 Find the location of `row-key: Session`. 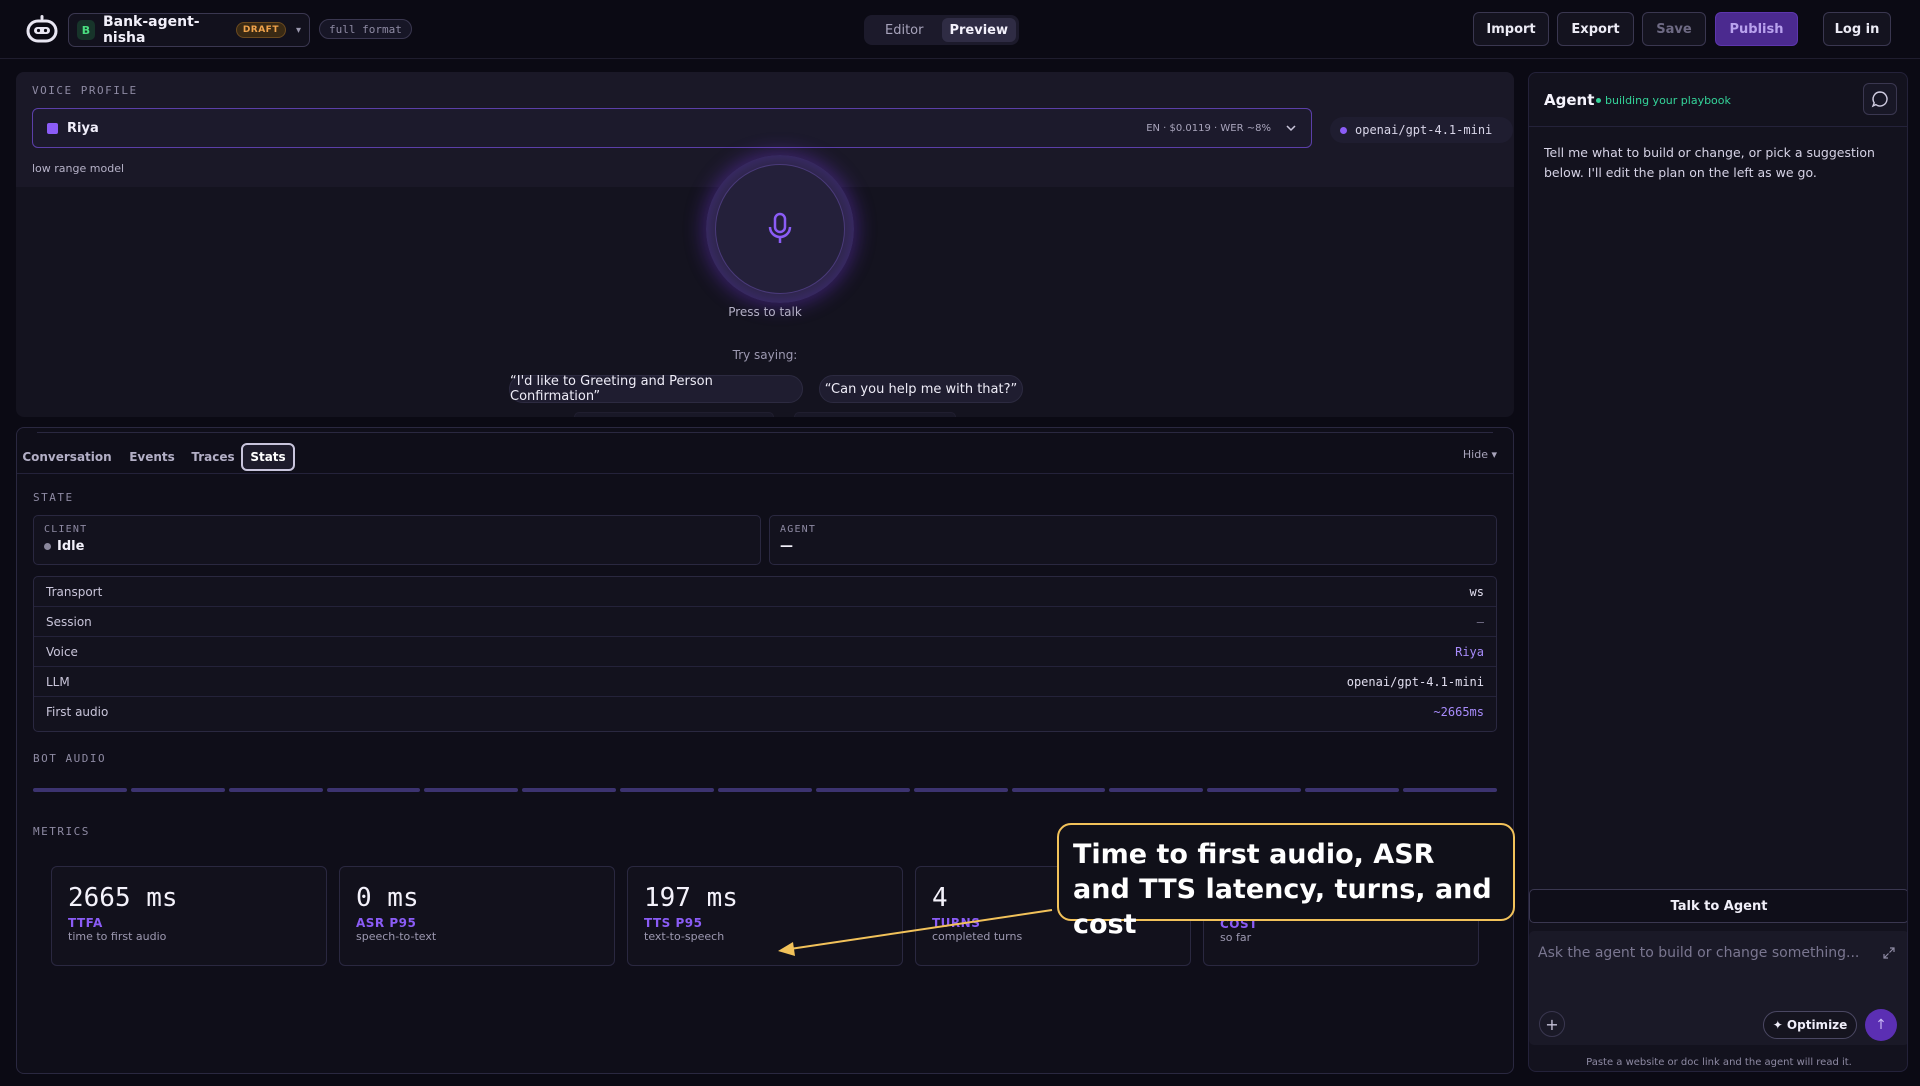

row-key: Session is located at coordinates (69, 621).